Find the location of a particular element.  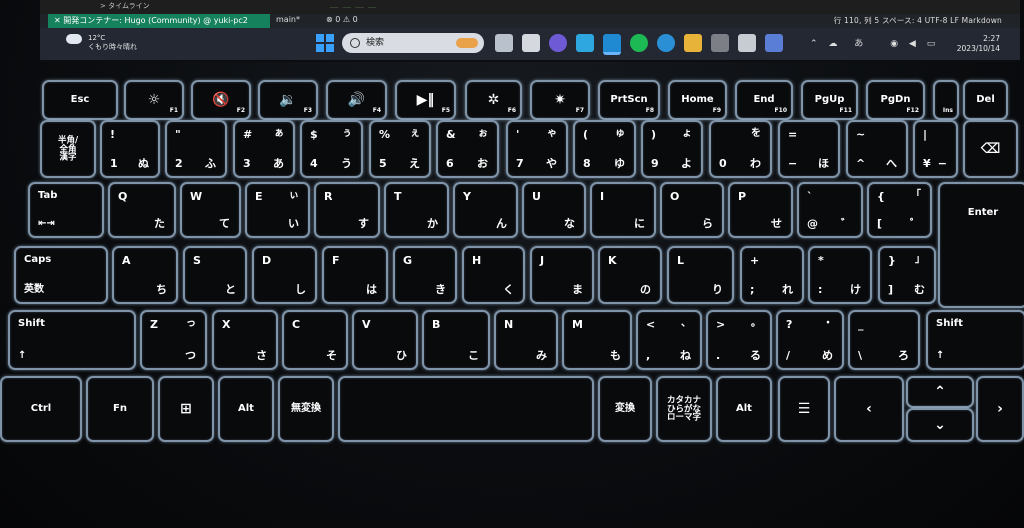

key-alt-left: Alt is located at coordinates (246, 409).